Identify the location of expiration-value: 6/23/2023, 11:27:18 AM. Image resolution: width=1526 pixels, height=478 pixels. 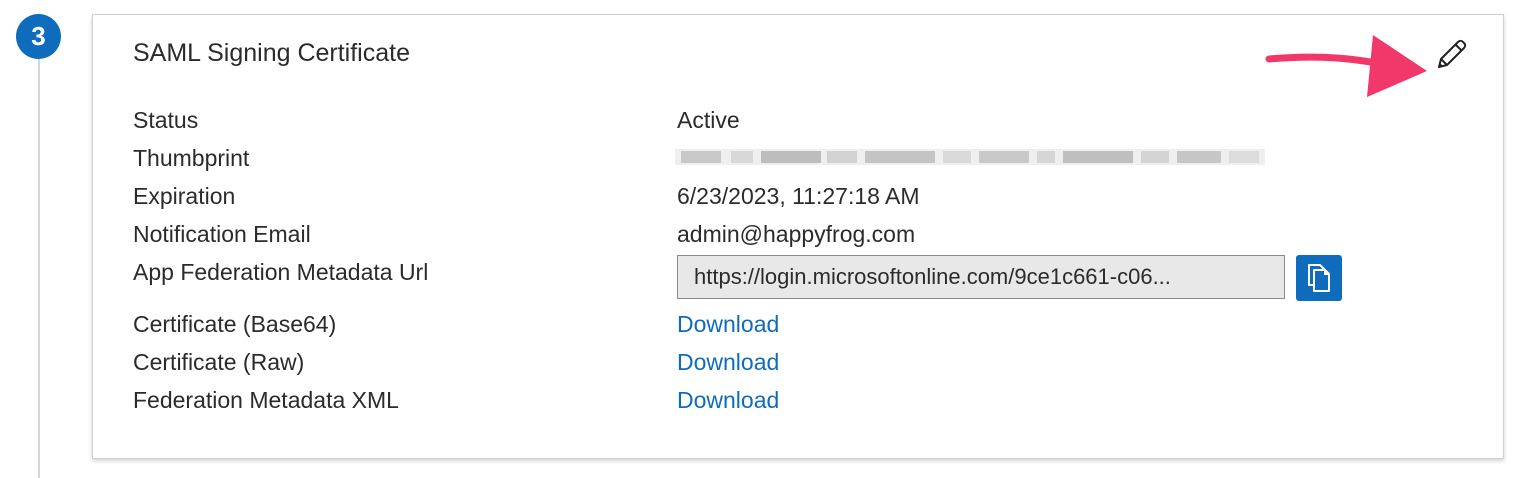
(798, 196).